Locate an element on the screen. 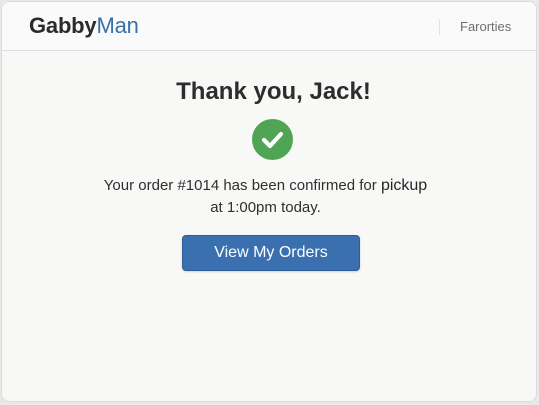 Image resolution: width=539 pixels, height=405 pixels. message-line2-text: at 1:00pm today. is located at coordinates (265, 207).